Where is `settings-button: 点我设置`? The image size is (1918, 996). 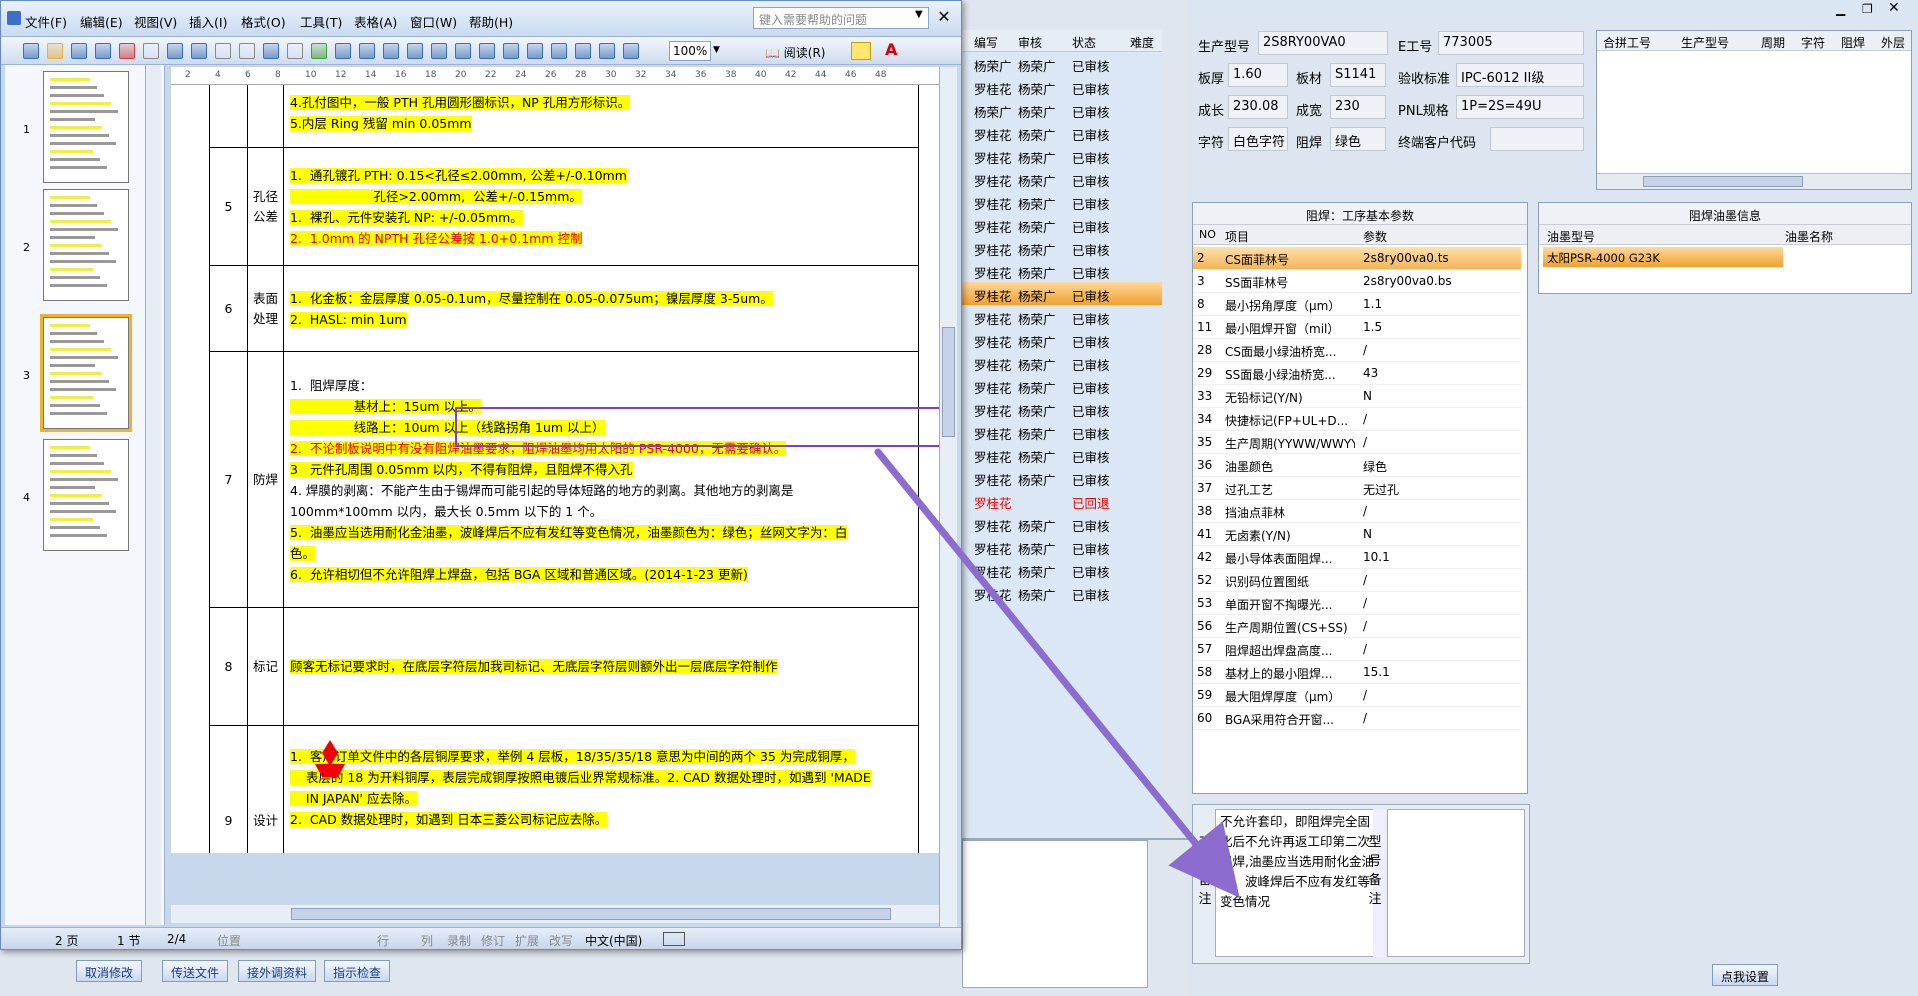
settings-button: 点我设置 is located at coordinates (1745, 975).